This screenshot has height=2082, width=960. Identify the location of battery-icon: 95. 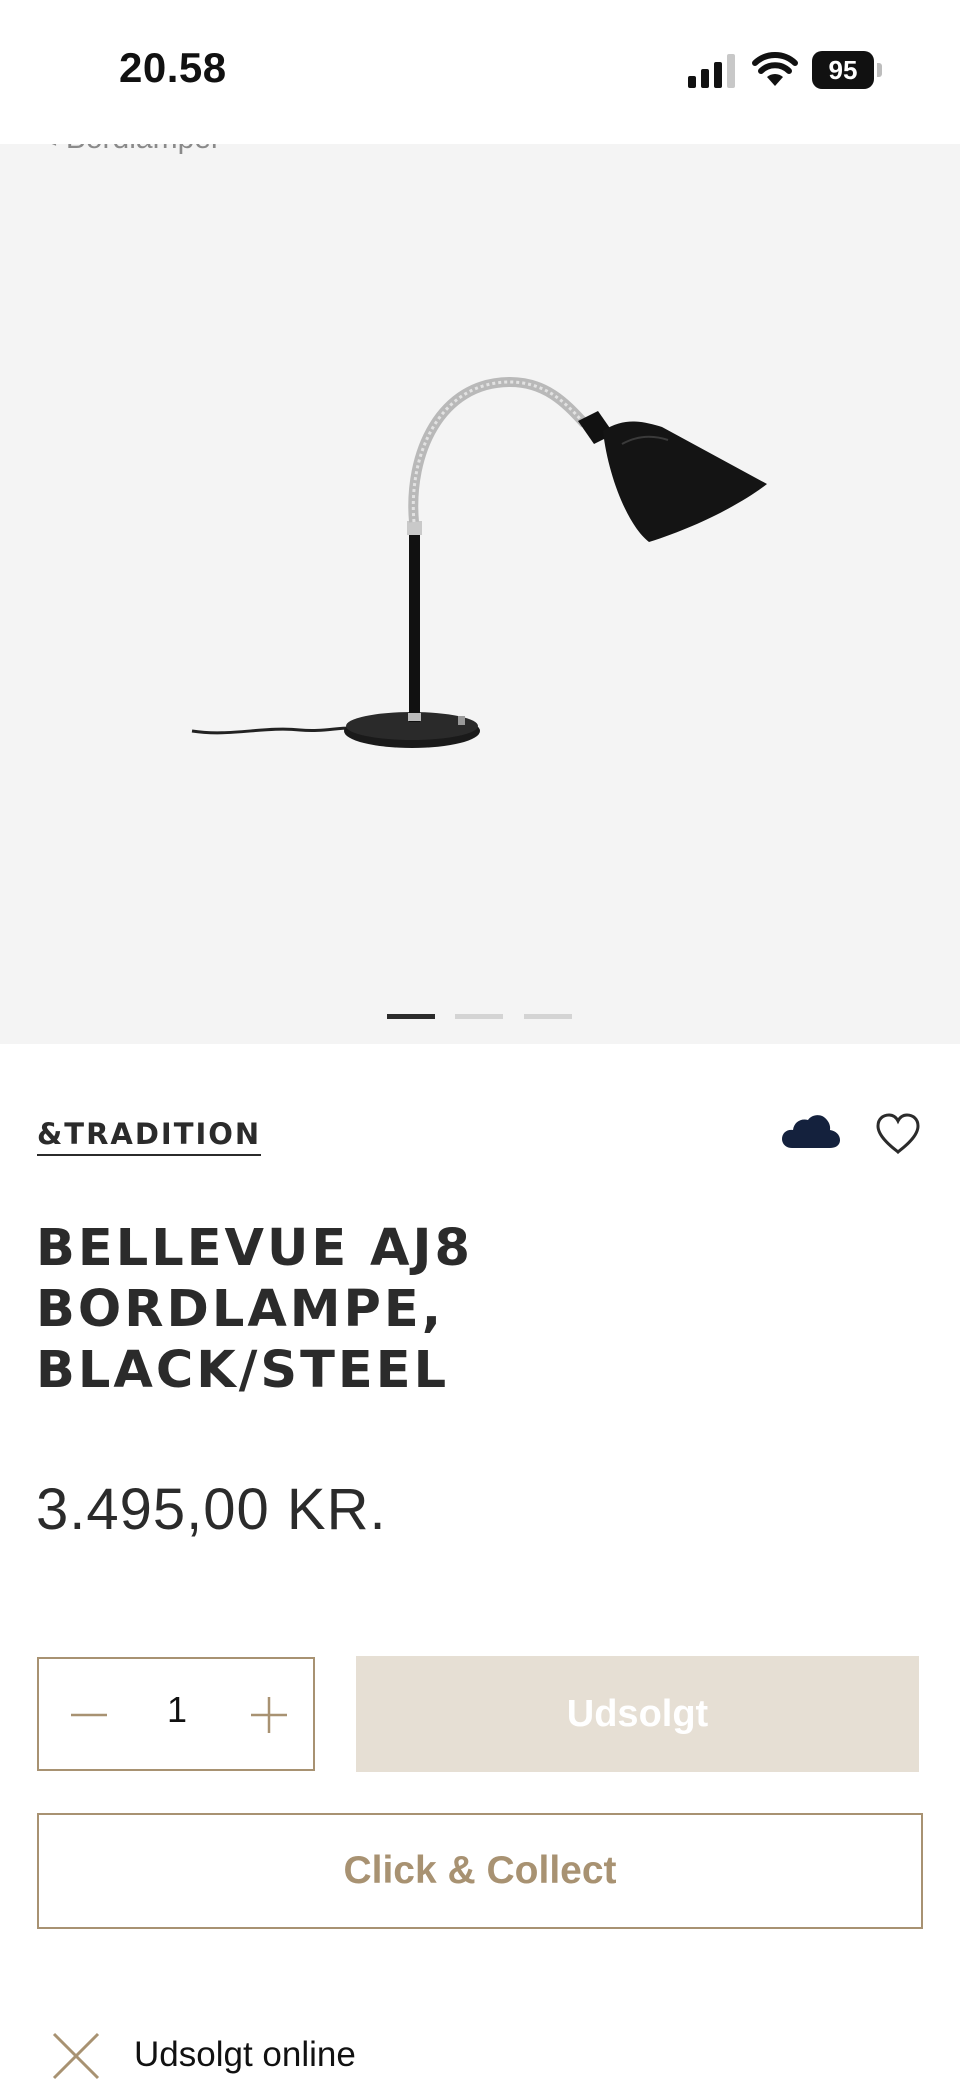
(848, 70).